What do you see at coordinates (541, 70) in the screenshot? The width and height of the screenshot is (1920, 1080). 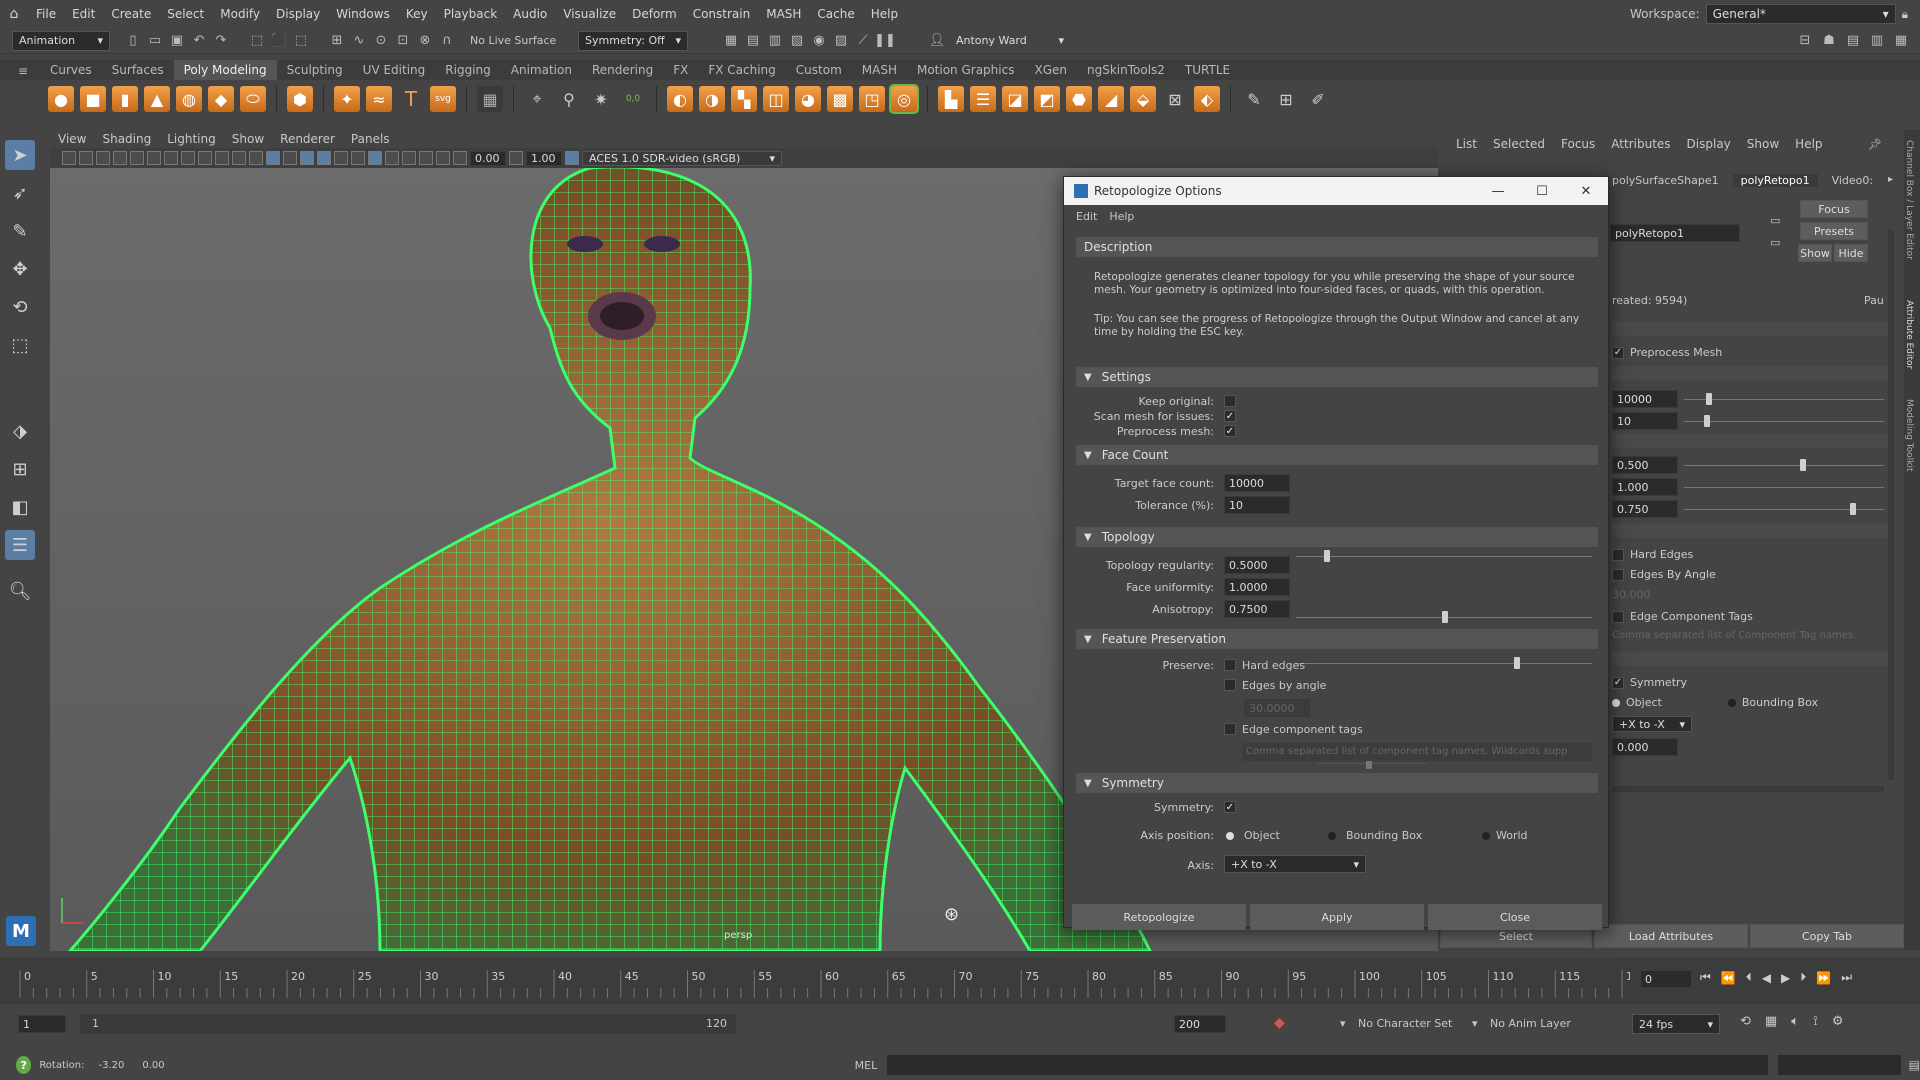 I see `shelf-tab-animation: Animation` at bounding box center [541, 70].